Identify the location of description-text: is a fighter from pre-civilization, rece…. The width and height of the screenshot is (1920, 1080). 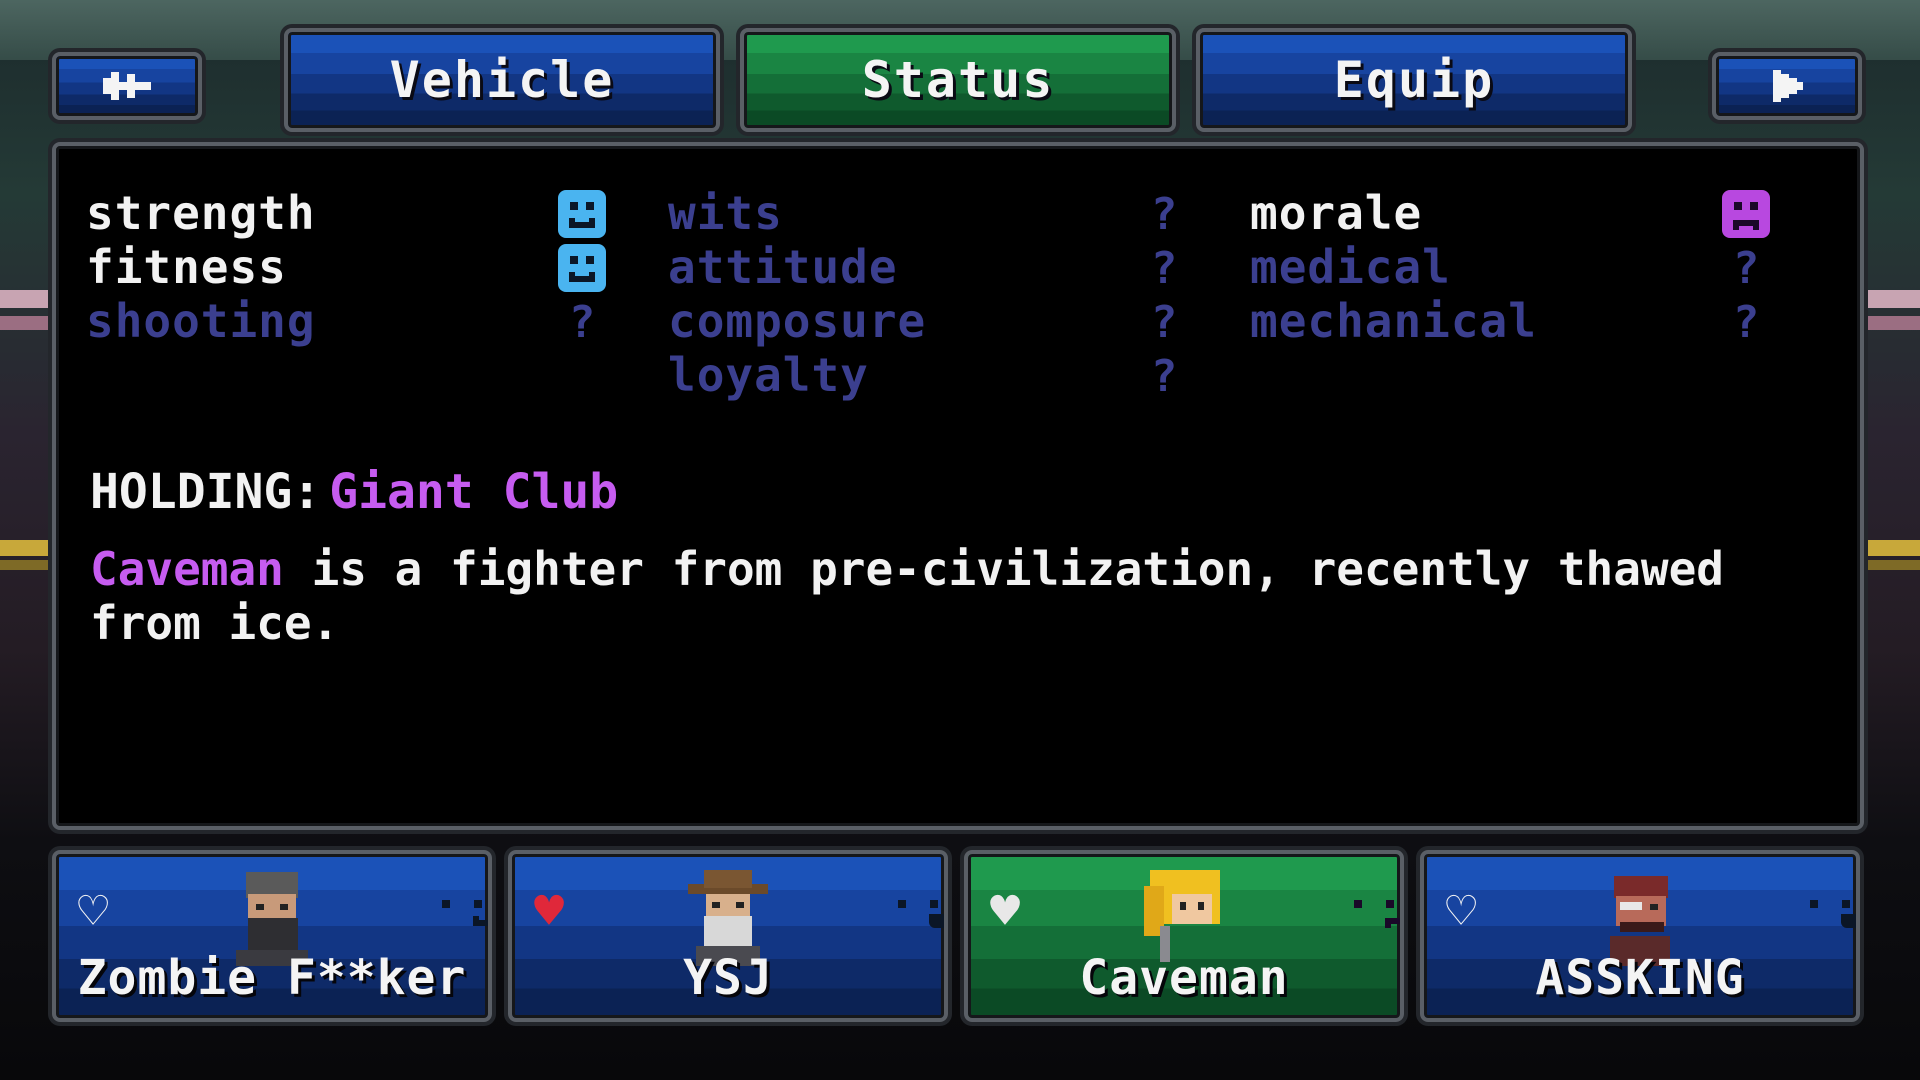
(907, 596).